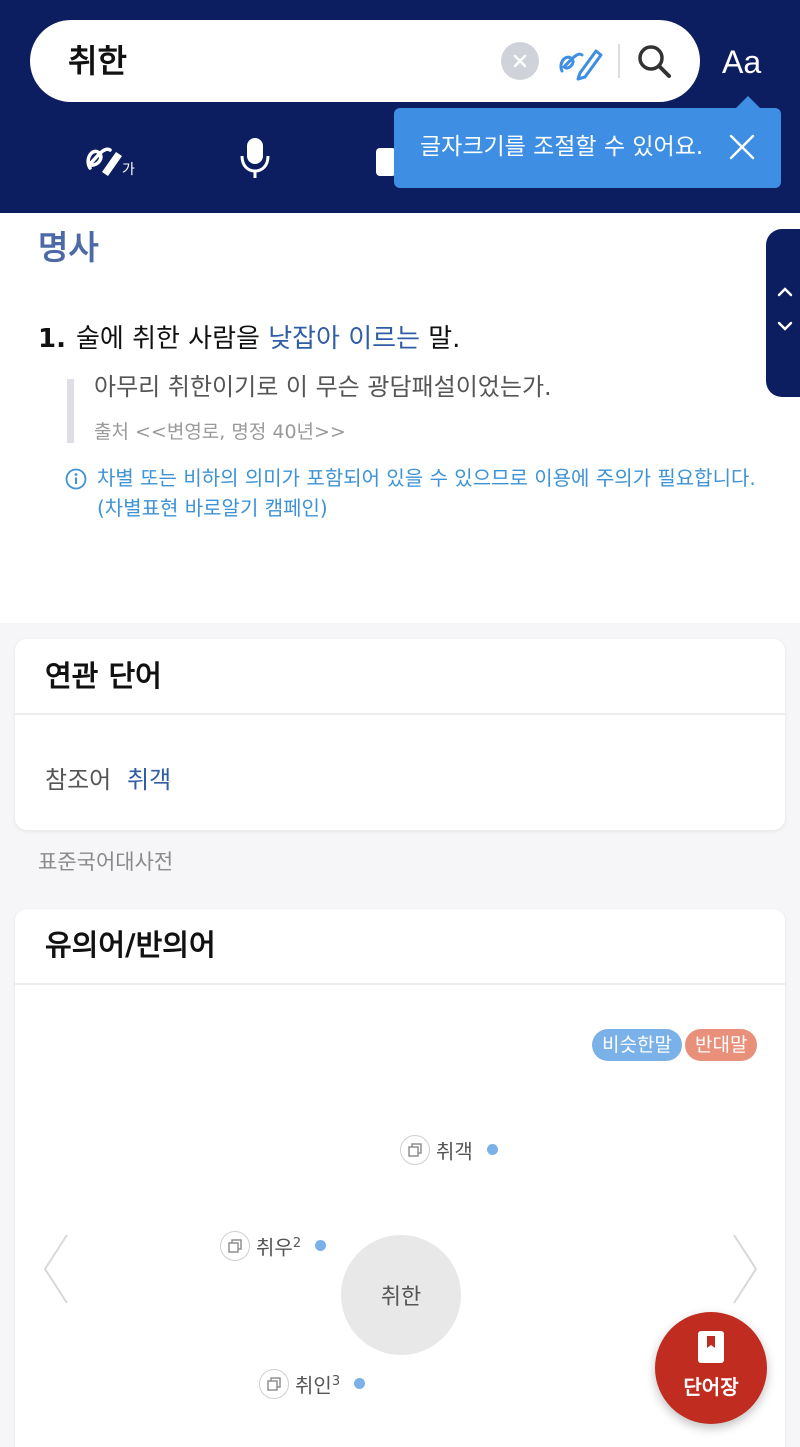 The width and height of the screenshot is (800, 1447). What do you see at coordinates (654, 61) in the screenshot?
I see `search-icon` at bounding box center [654, 61].